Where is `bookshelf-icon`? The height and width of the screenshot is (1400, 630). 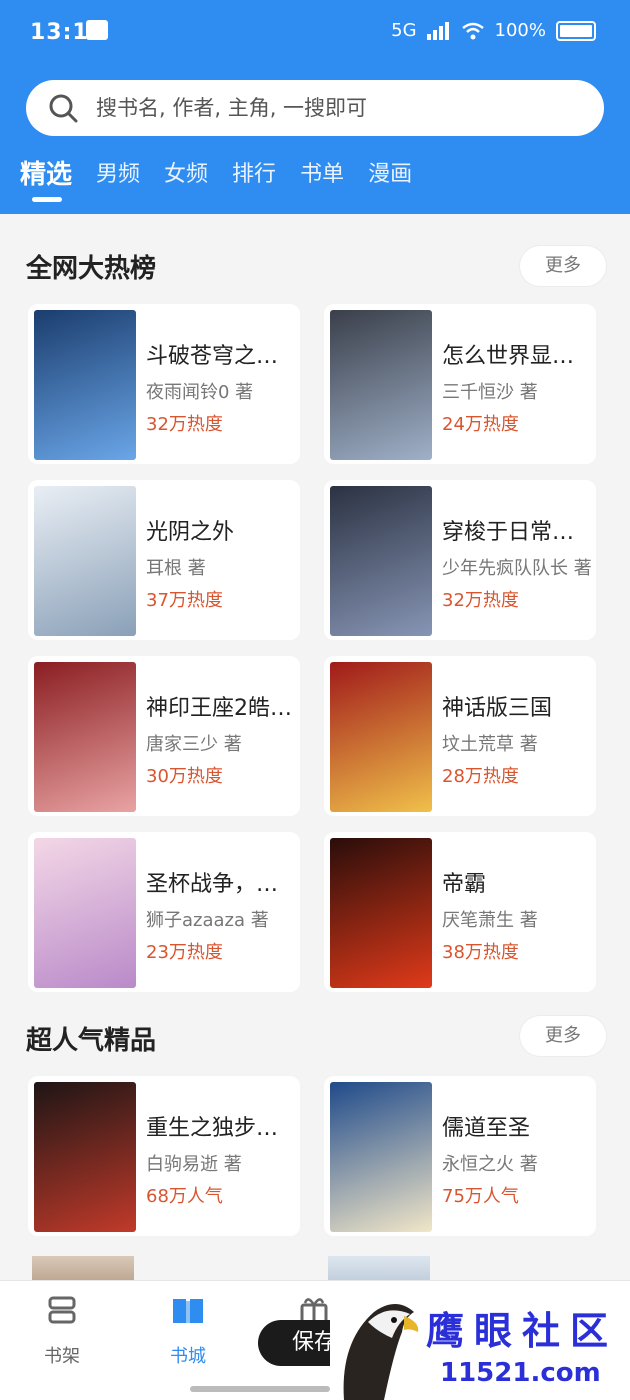 bookshelf-icon is located at coordinates (62, 1310).